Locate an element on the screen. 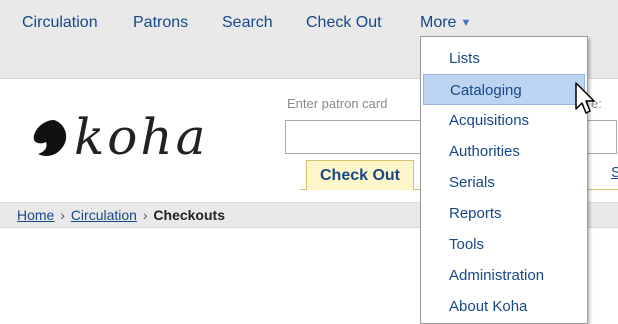 This screenshot has height=324, width=618. logo-text: koha is located at coordinates (141, 137).